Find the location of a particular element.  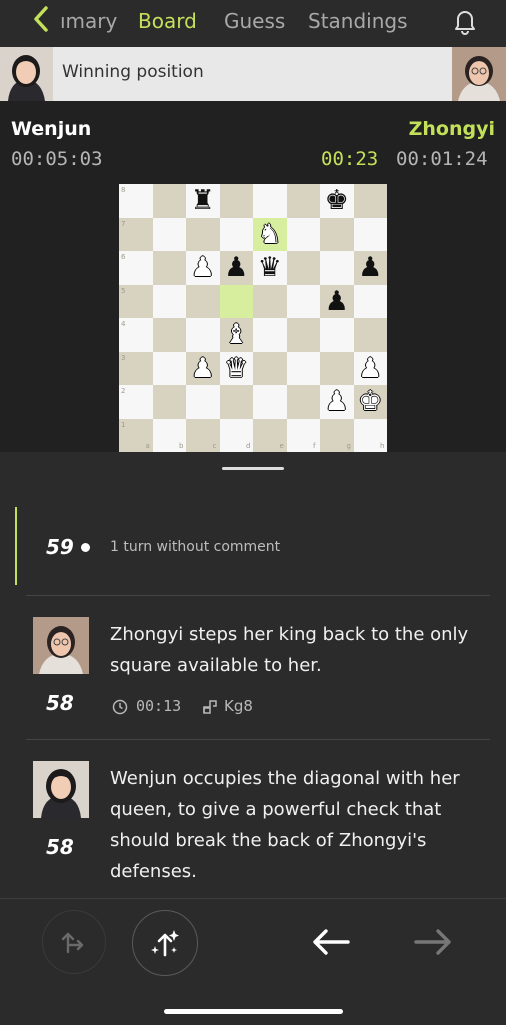

square-g6 is located at coordinates (337, 268).